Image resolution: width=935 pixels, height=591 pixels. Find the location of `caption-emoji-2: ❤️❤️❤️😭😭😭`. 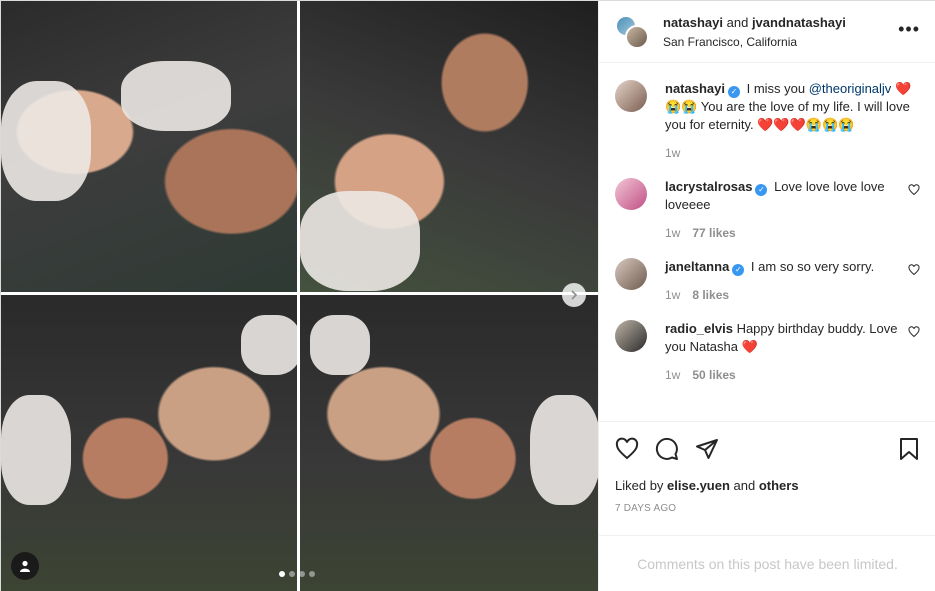

caption-emoji-2: ❤️❤️❤️😭😭😭 is located at coordinates (806, 124).